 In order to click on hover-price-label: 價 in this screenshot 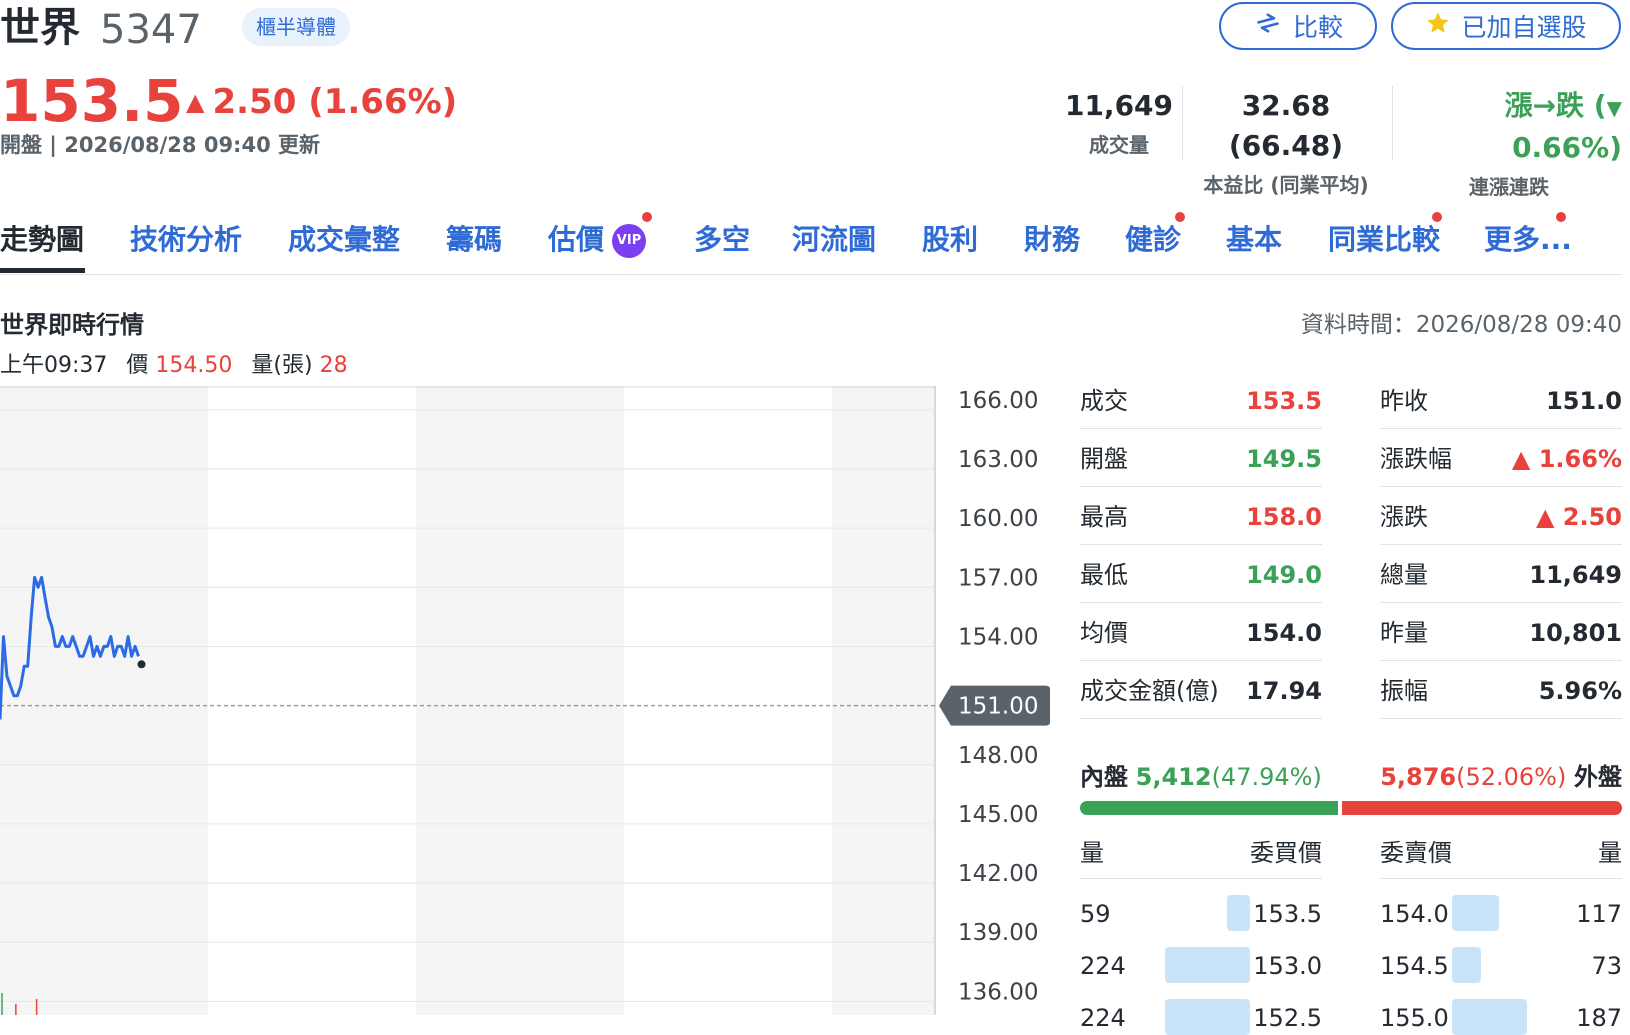, I will do `click(137, 365)`.